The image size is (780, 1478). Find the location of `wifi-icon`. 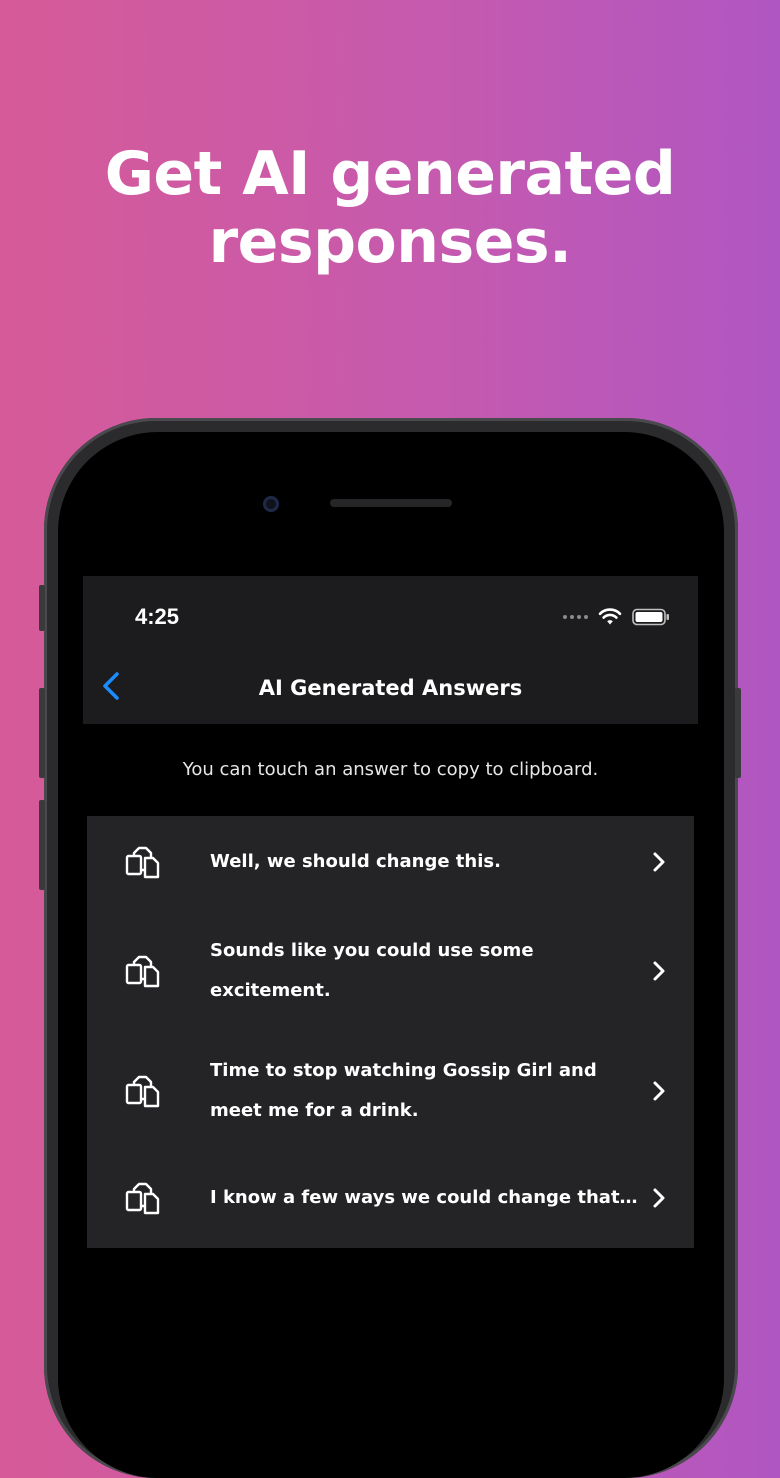

wifi-icon is located at coordinates (610, 616).